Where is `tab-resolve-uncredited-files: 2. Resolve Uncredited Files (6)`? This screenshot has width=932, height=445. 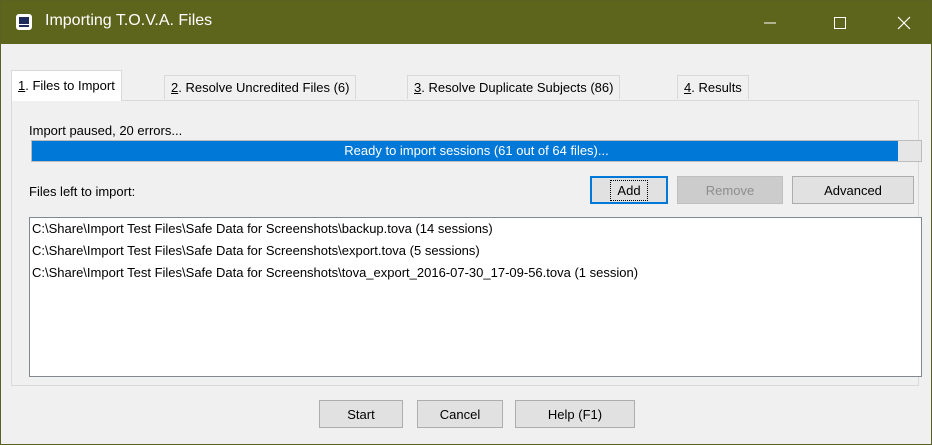
tab-resolve-uncredited-files: 2. Resolve Uncredited Files (6) is located at coordinates (260, 87).